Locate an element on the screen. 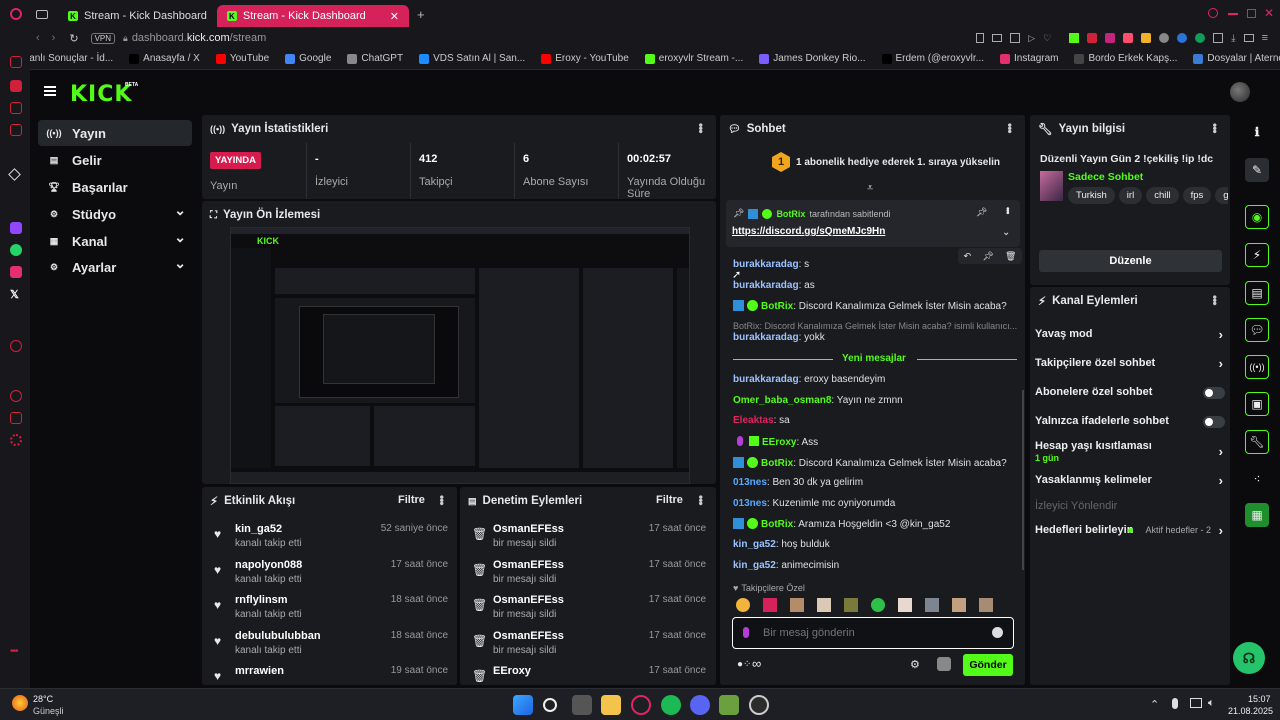  download-icon: ⤓ is located at coordinates (1233, 38).